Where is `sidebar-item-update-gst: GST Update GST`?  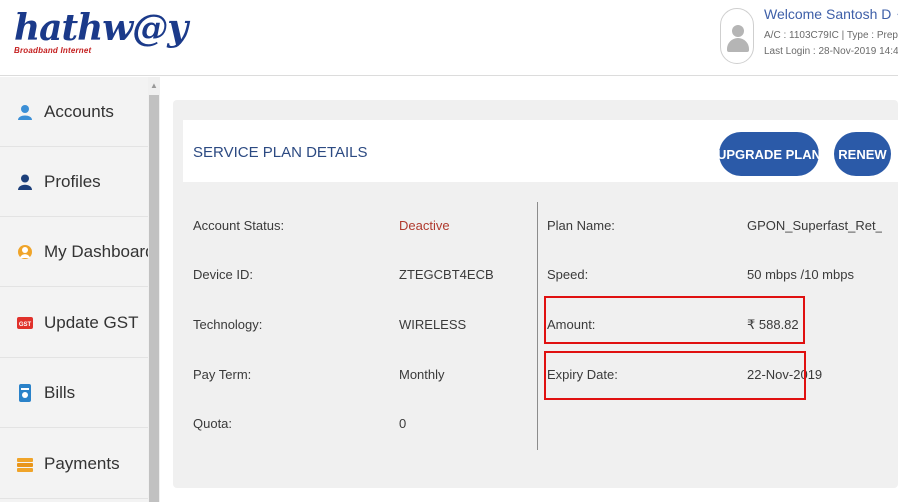 sidebar-item-update-gst: GST Update GST is located at coordinates (74, 323).